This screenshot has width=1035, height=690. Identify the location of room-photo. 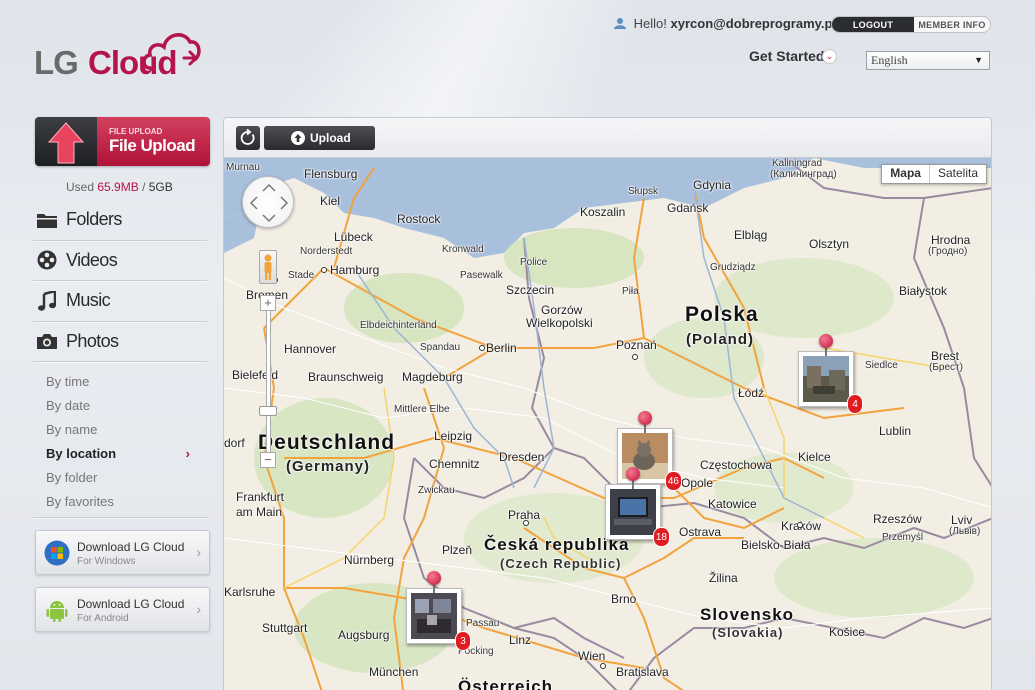
(434, 616).